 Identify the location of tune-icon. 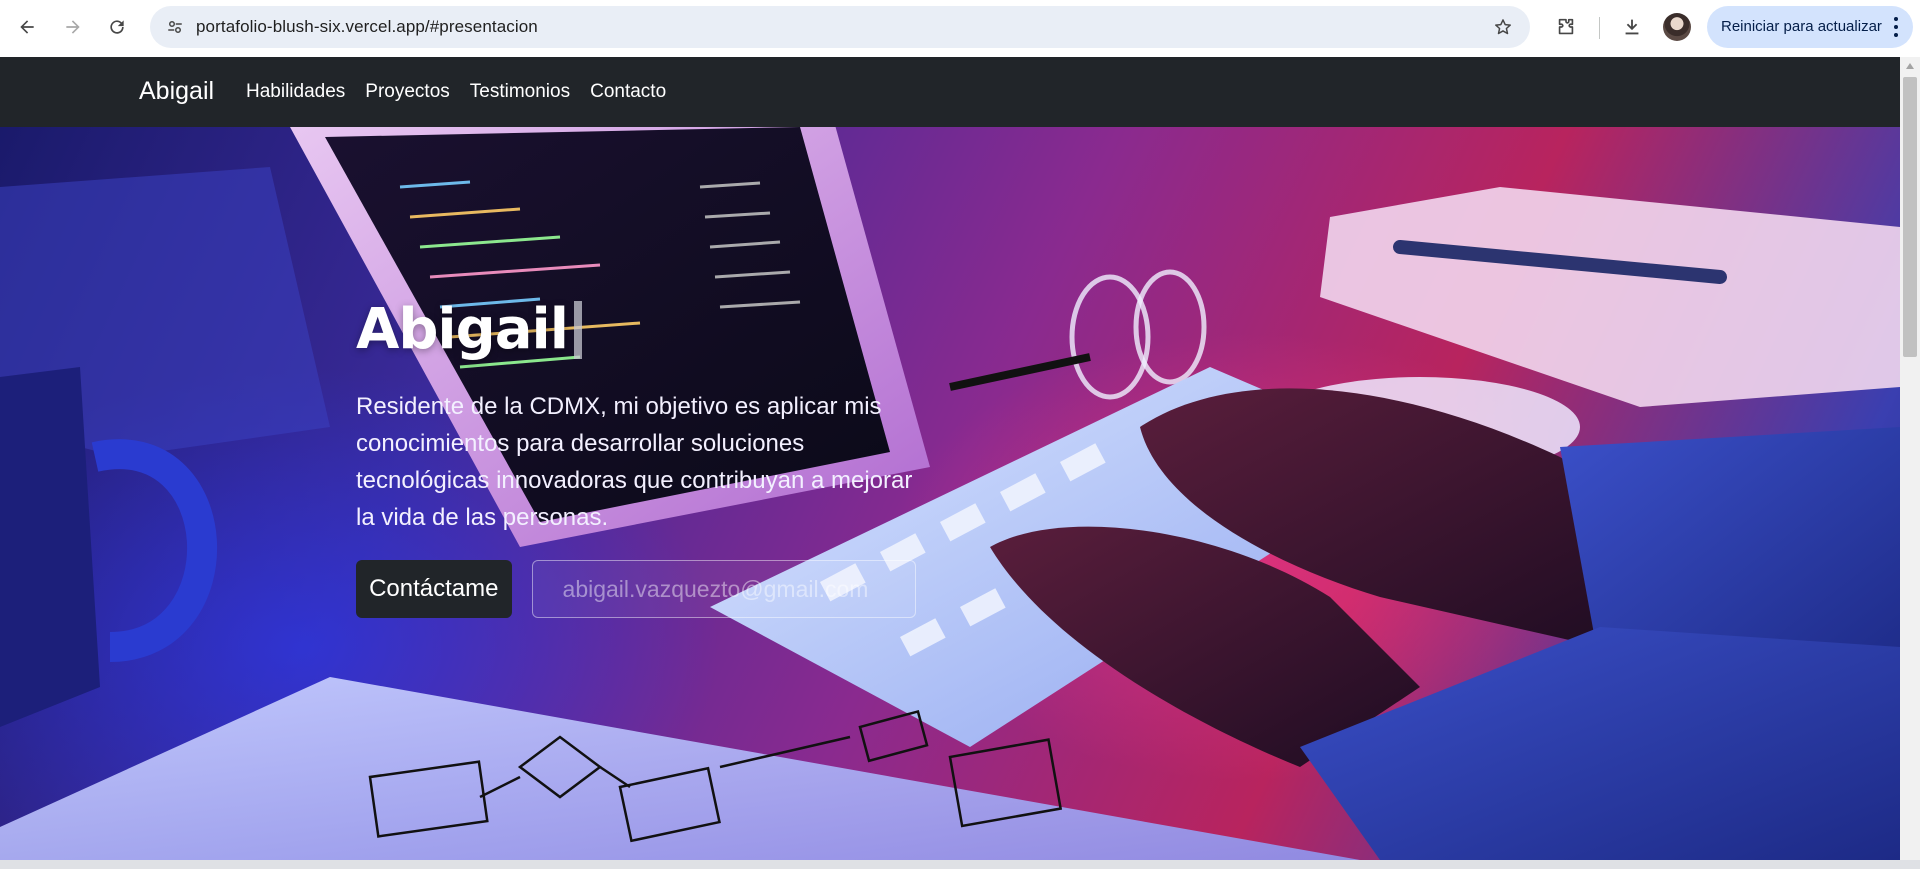
(175, 27).